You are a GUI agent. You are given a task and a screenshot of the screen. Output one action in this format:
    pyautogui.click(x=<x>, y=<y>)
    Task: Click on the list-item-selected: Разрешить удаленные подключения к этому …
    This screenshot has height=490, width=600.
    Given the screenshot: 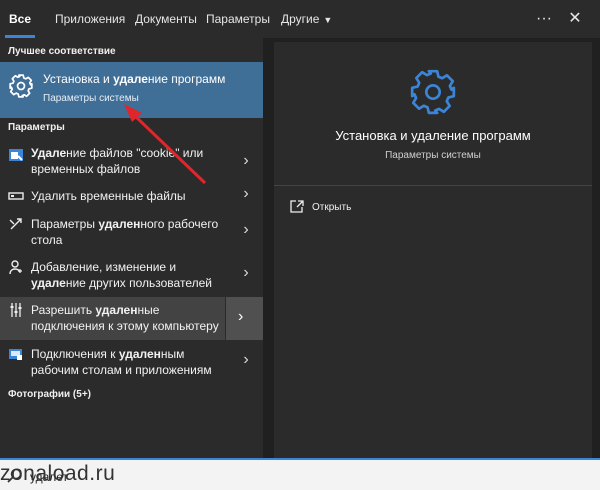 What is the action you would take?
    pyautogui.click(x=131, y=318)
    